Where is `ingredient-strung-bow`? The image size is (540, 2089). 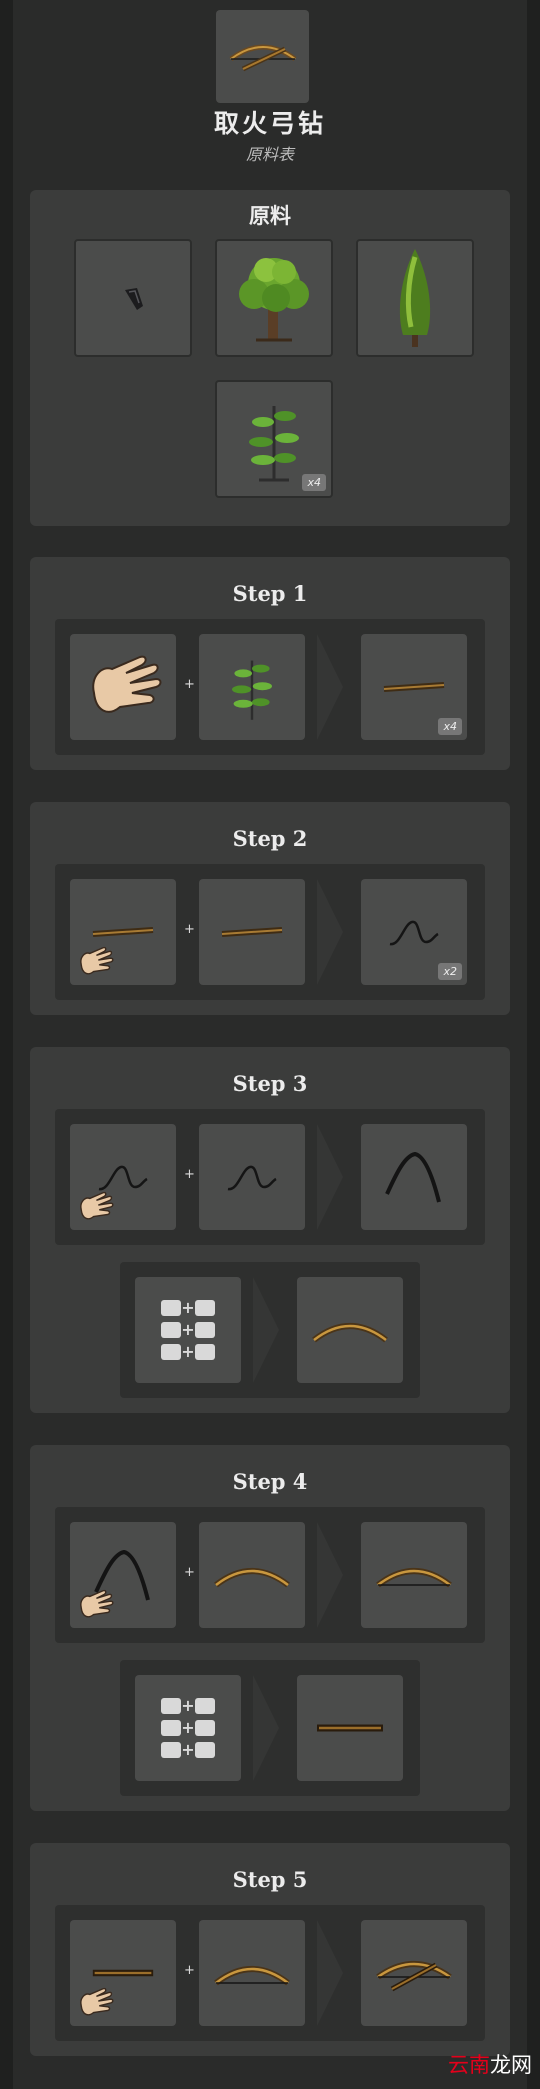
ingredient-strung-bow is located at coordinates (252, 1973).